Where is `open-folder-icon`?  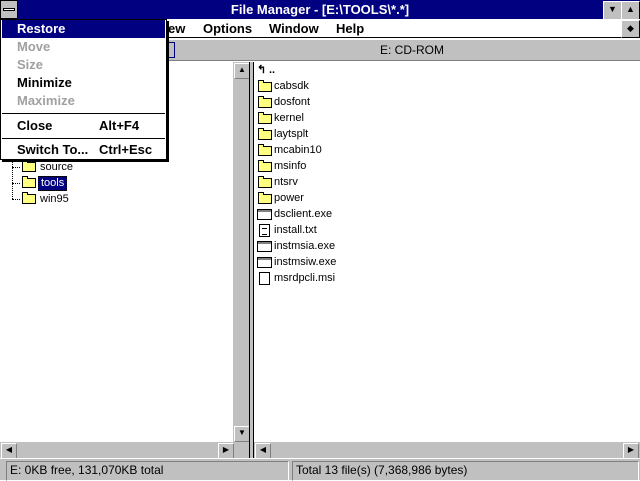
open-folder-icon is located at coordinates (29, 182).